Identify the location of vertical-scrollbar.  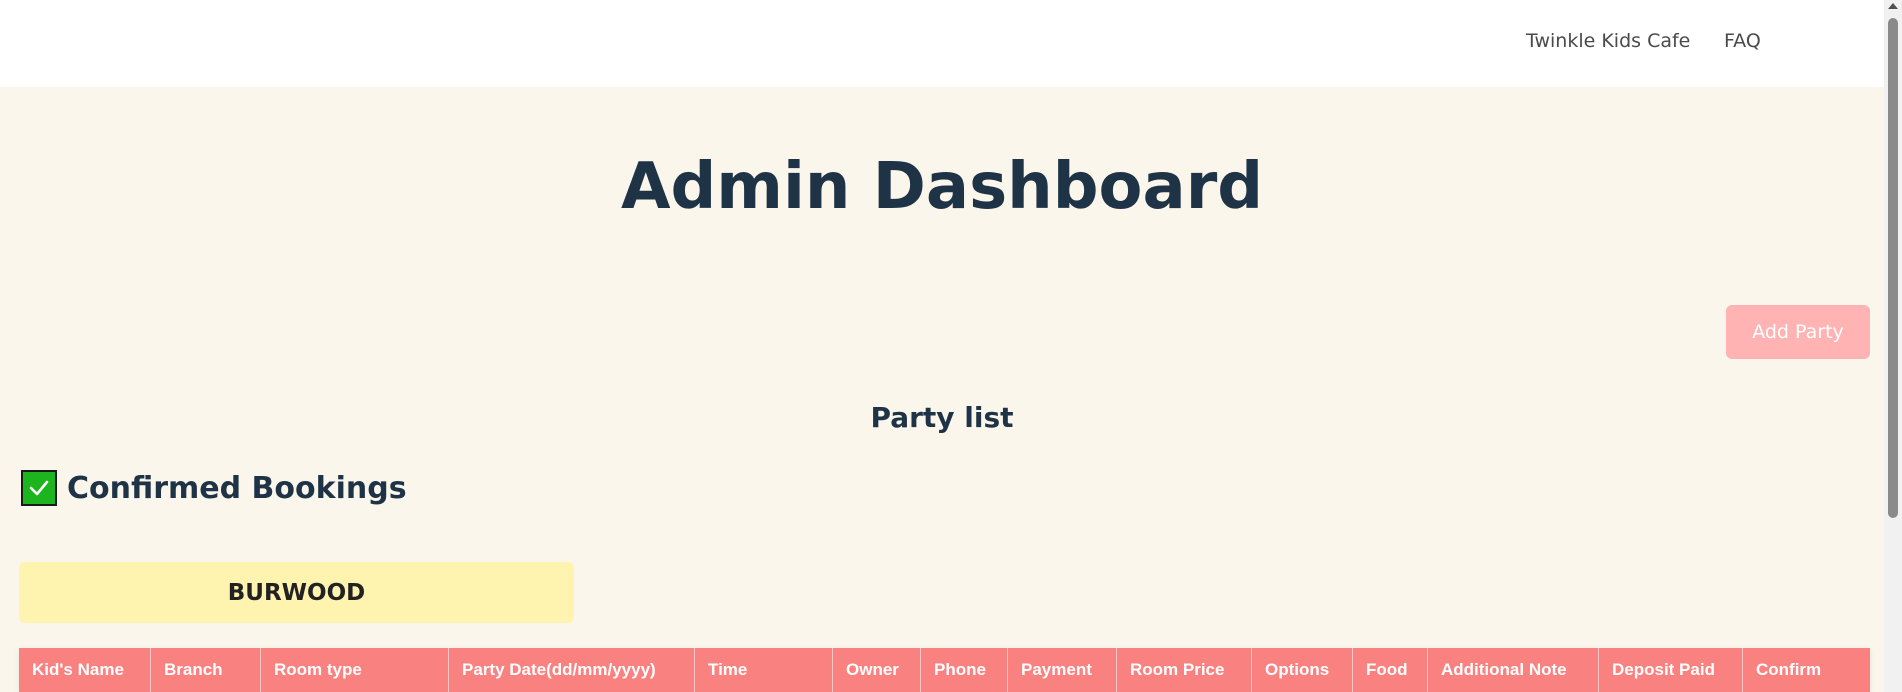
(1893, 346).